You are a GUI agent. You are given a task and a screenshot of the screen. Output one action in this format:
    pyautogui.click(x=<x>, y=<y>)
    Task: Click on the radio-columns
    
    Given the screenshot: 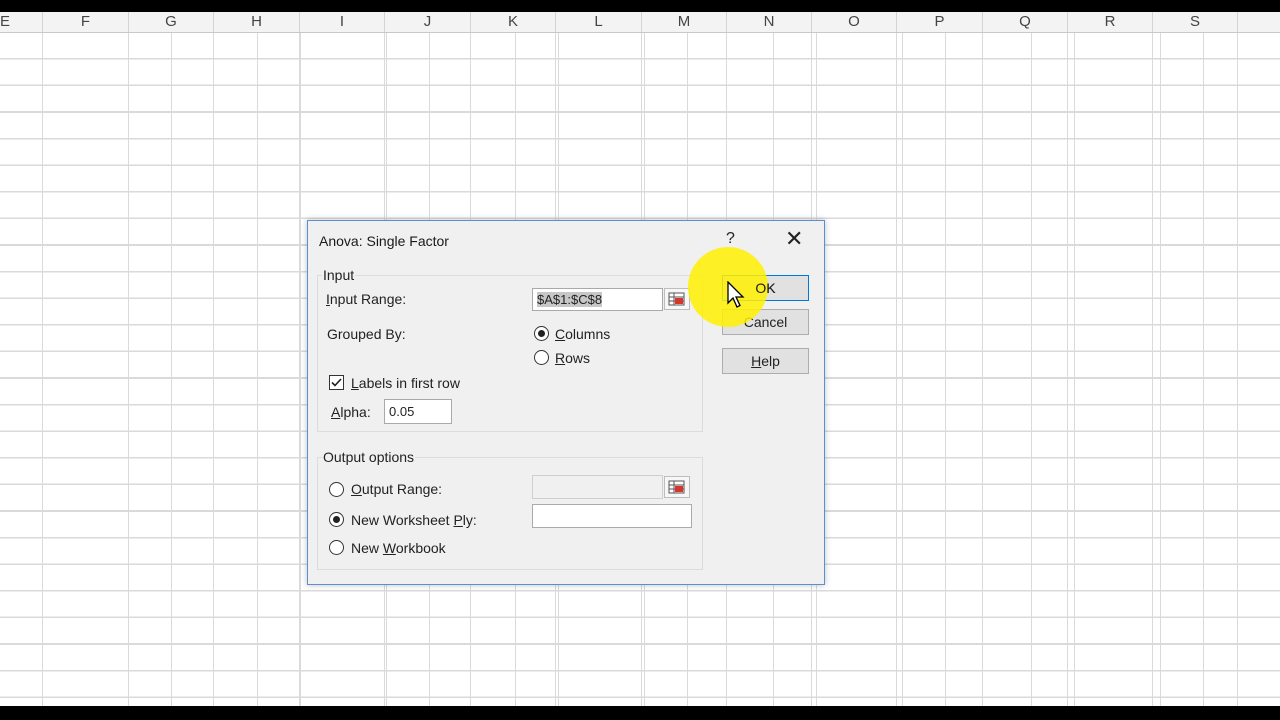 What is the action you would take?
    pyautogui.click(x=541, y=333)
    